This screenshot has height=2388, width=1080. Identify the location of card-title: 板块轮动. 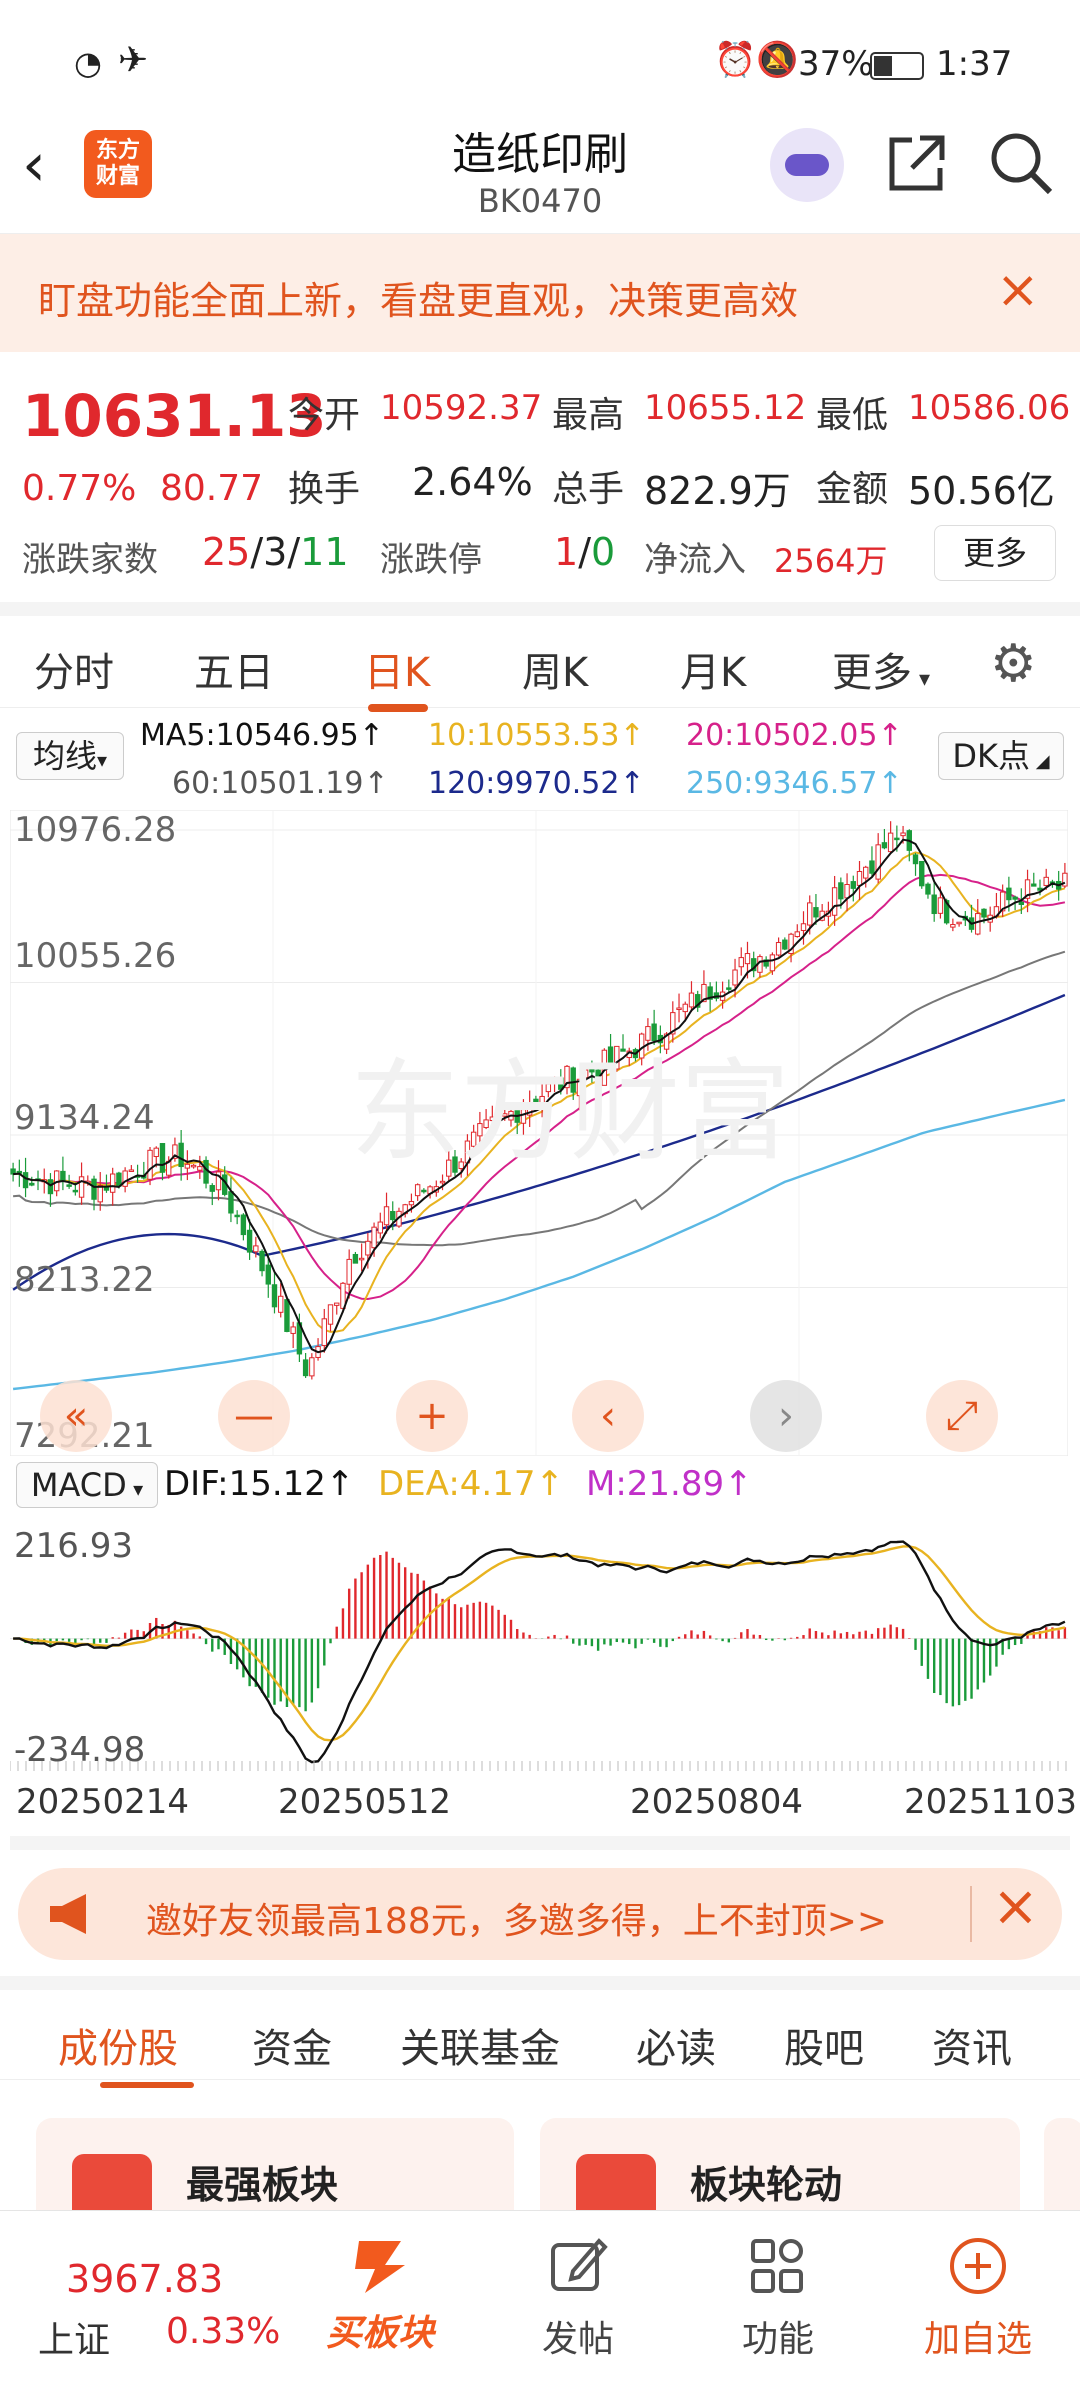
(766, 2185).